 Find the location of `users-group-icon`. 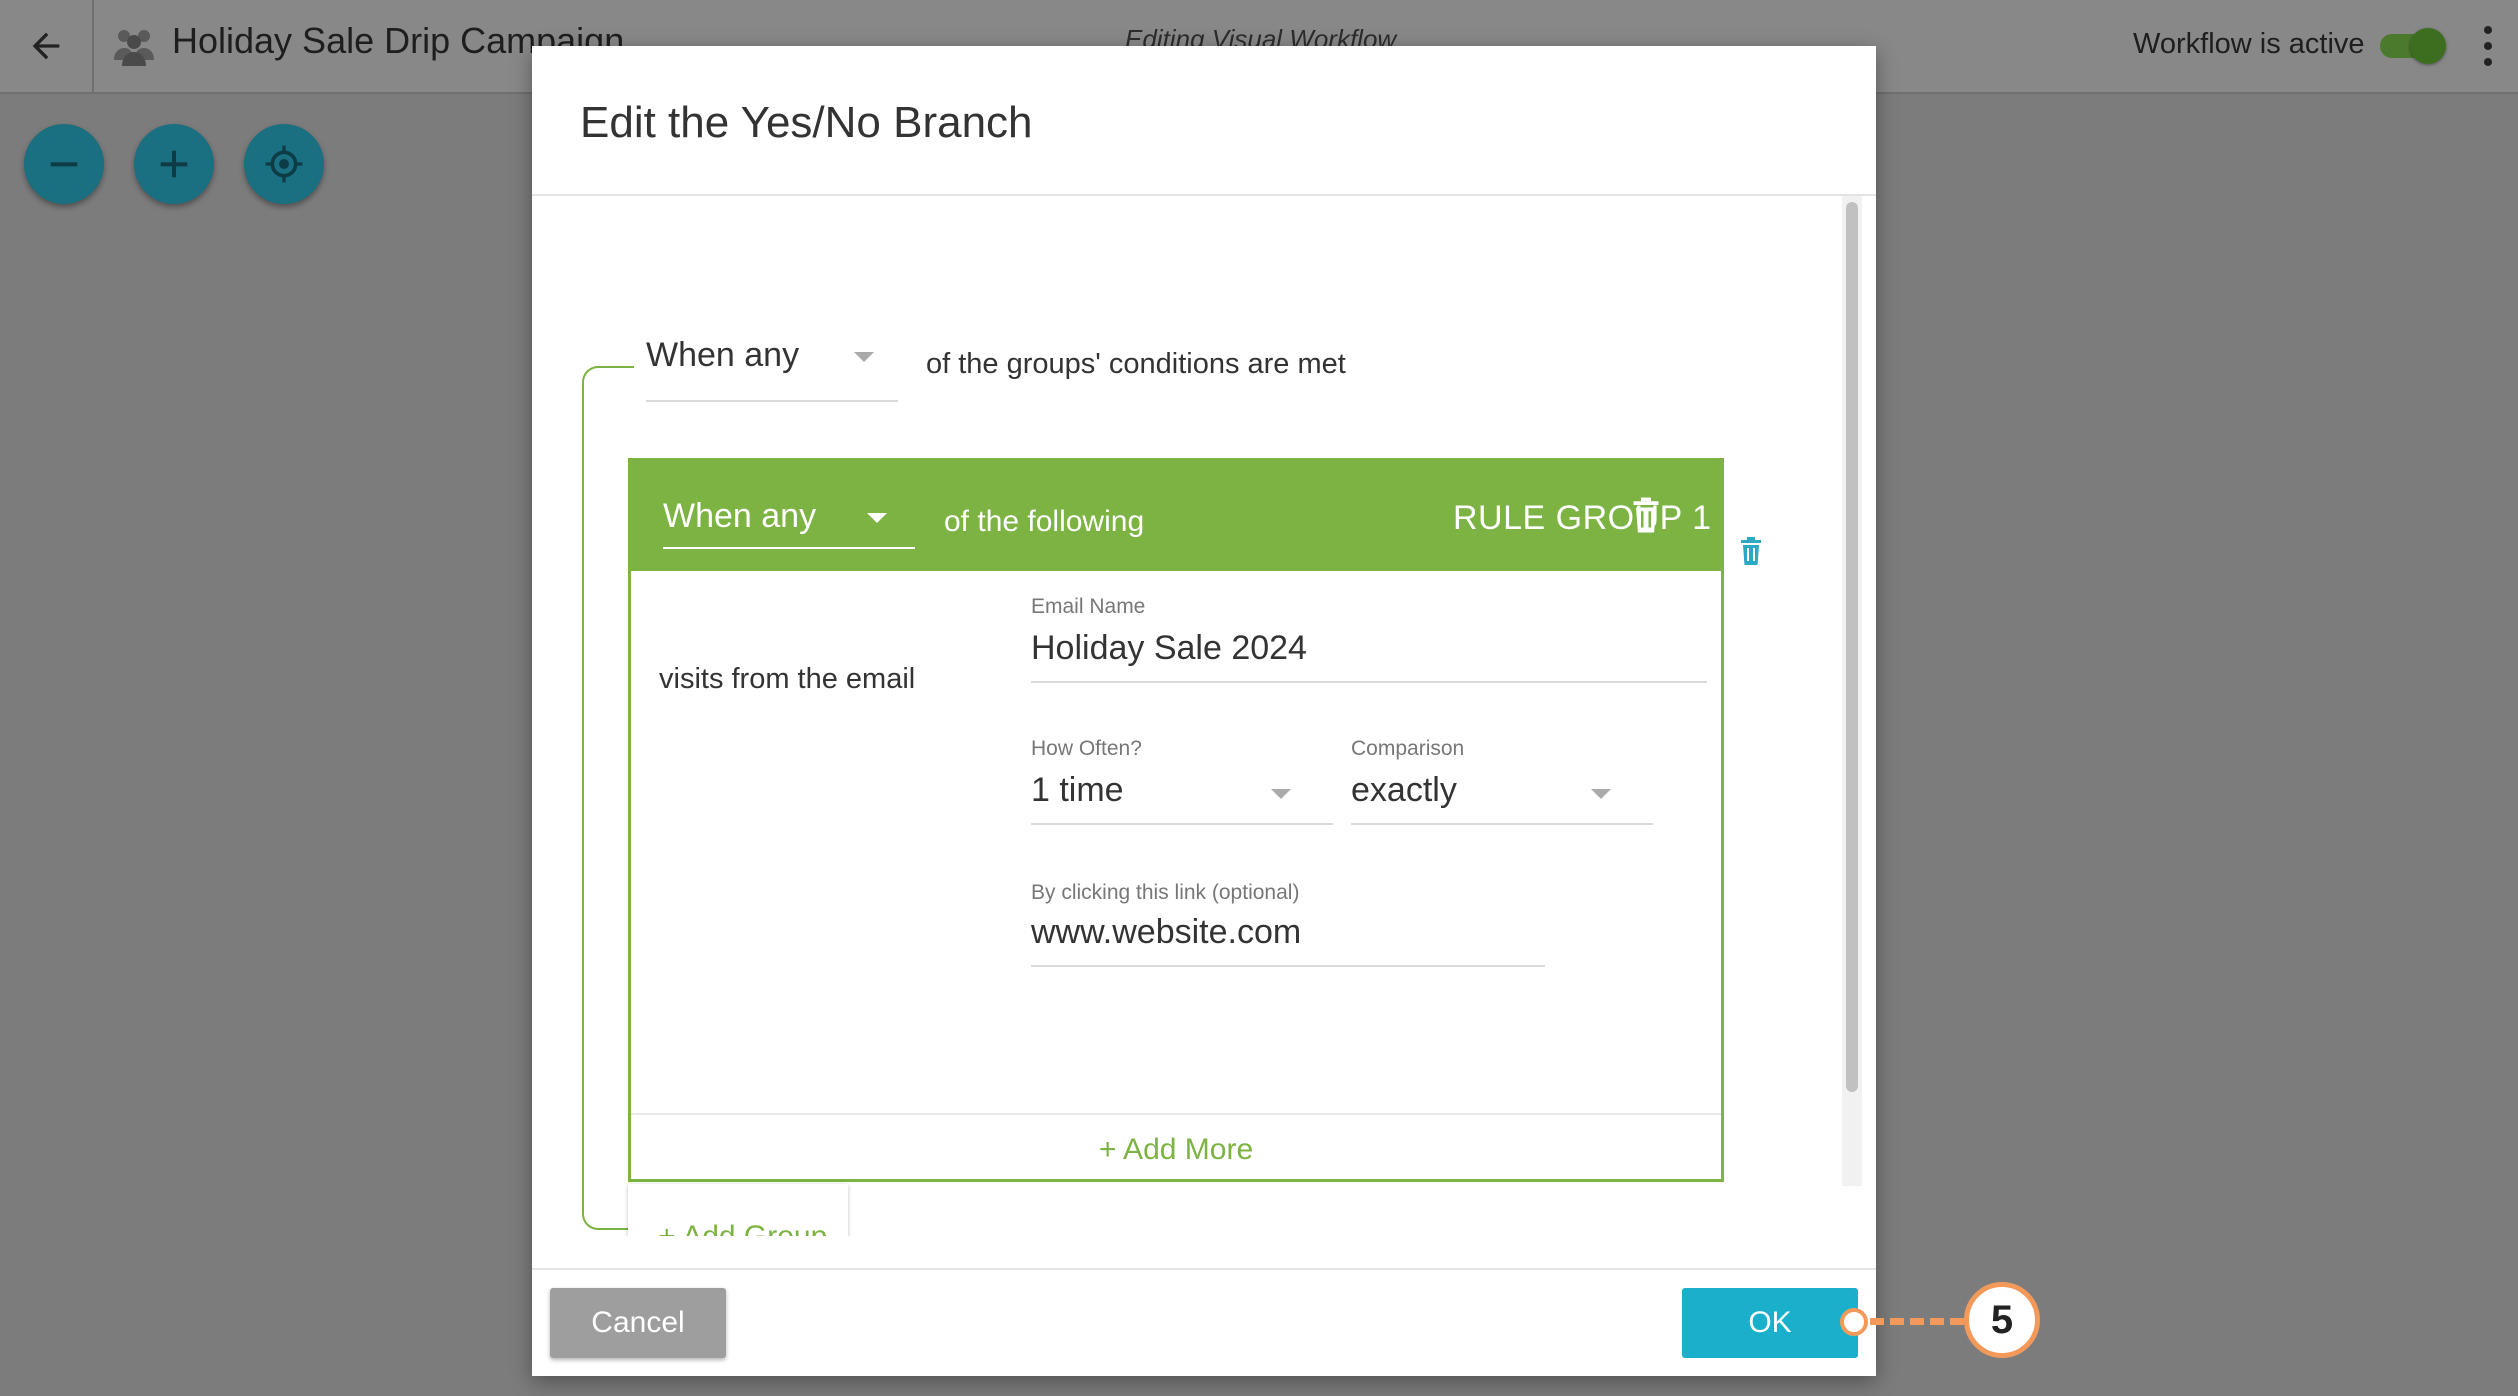

users-group-icon is located at coordinates (134, 48).